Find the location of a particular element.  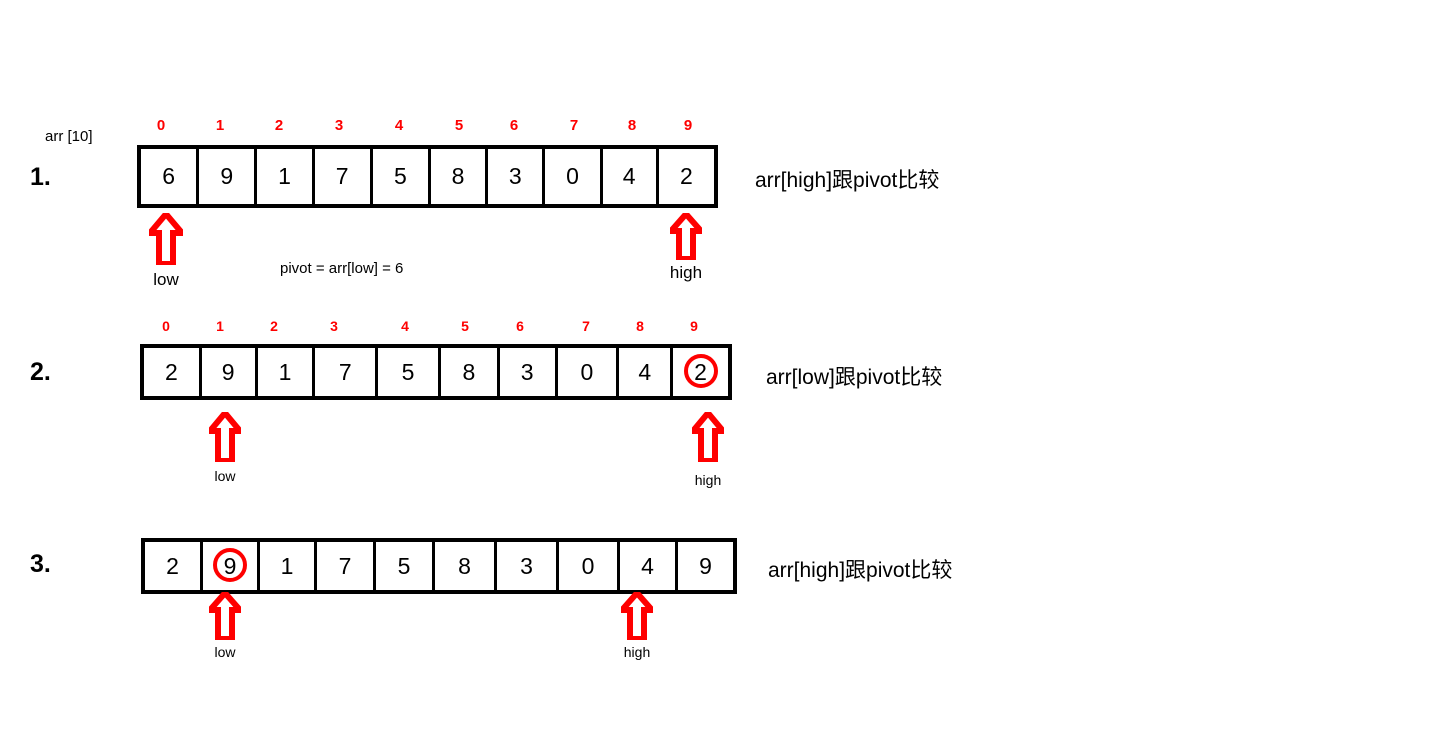

step-2-index-row: 0 1 2 3 4 5 6 7 8 9 is located at coordinates (440, 328).